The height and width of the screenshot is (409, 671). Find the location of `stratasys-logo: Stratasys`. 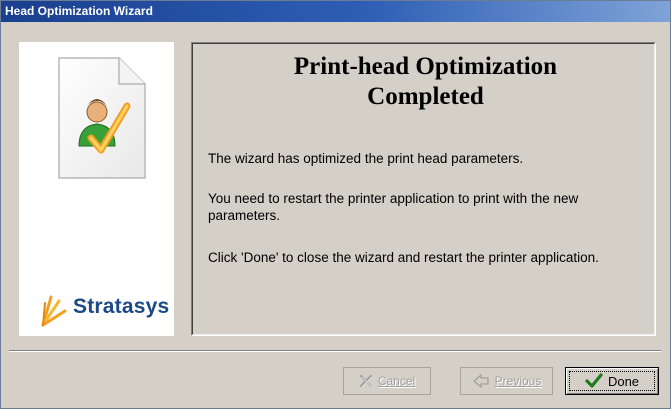

stratasys-logo: Stratasys is located at coordinates (107, 309).